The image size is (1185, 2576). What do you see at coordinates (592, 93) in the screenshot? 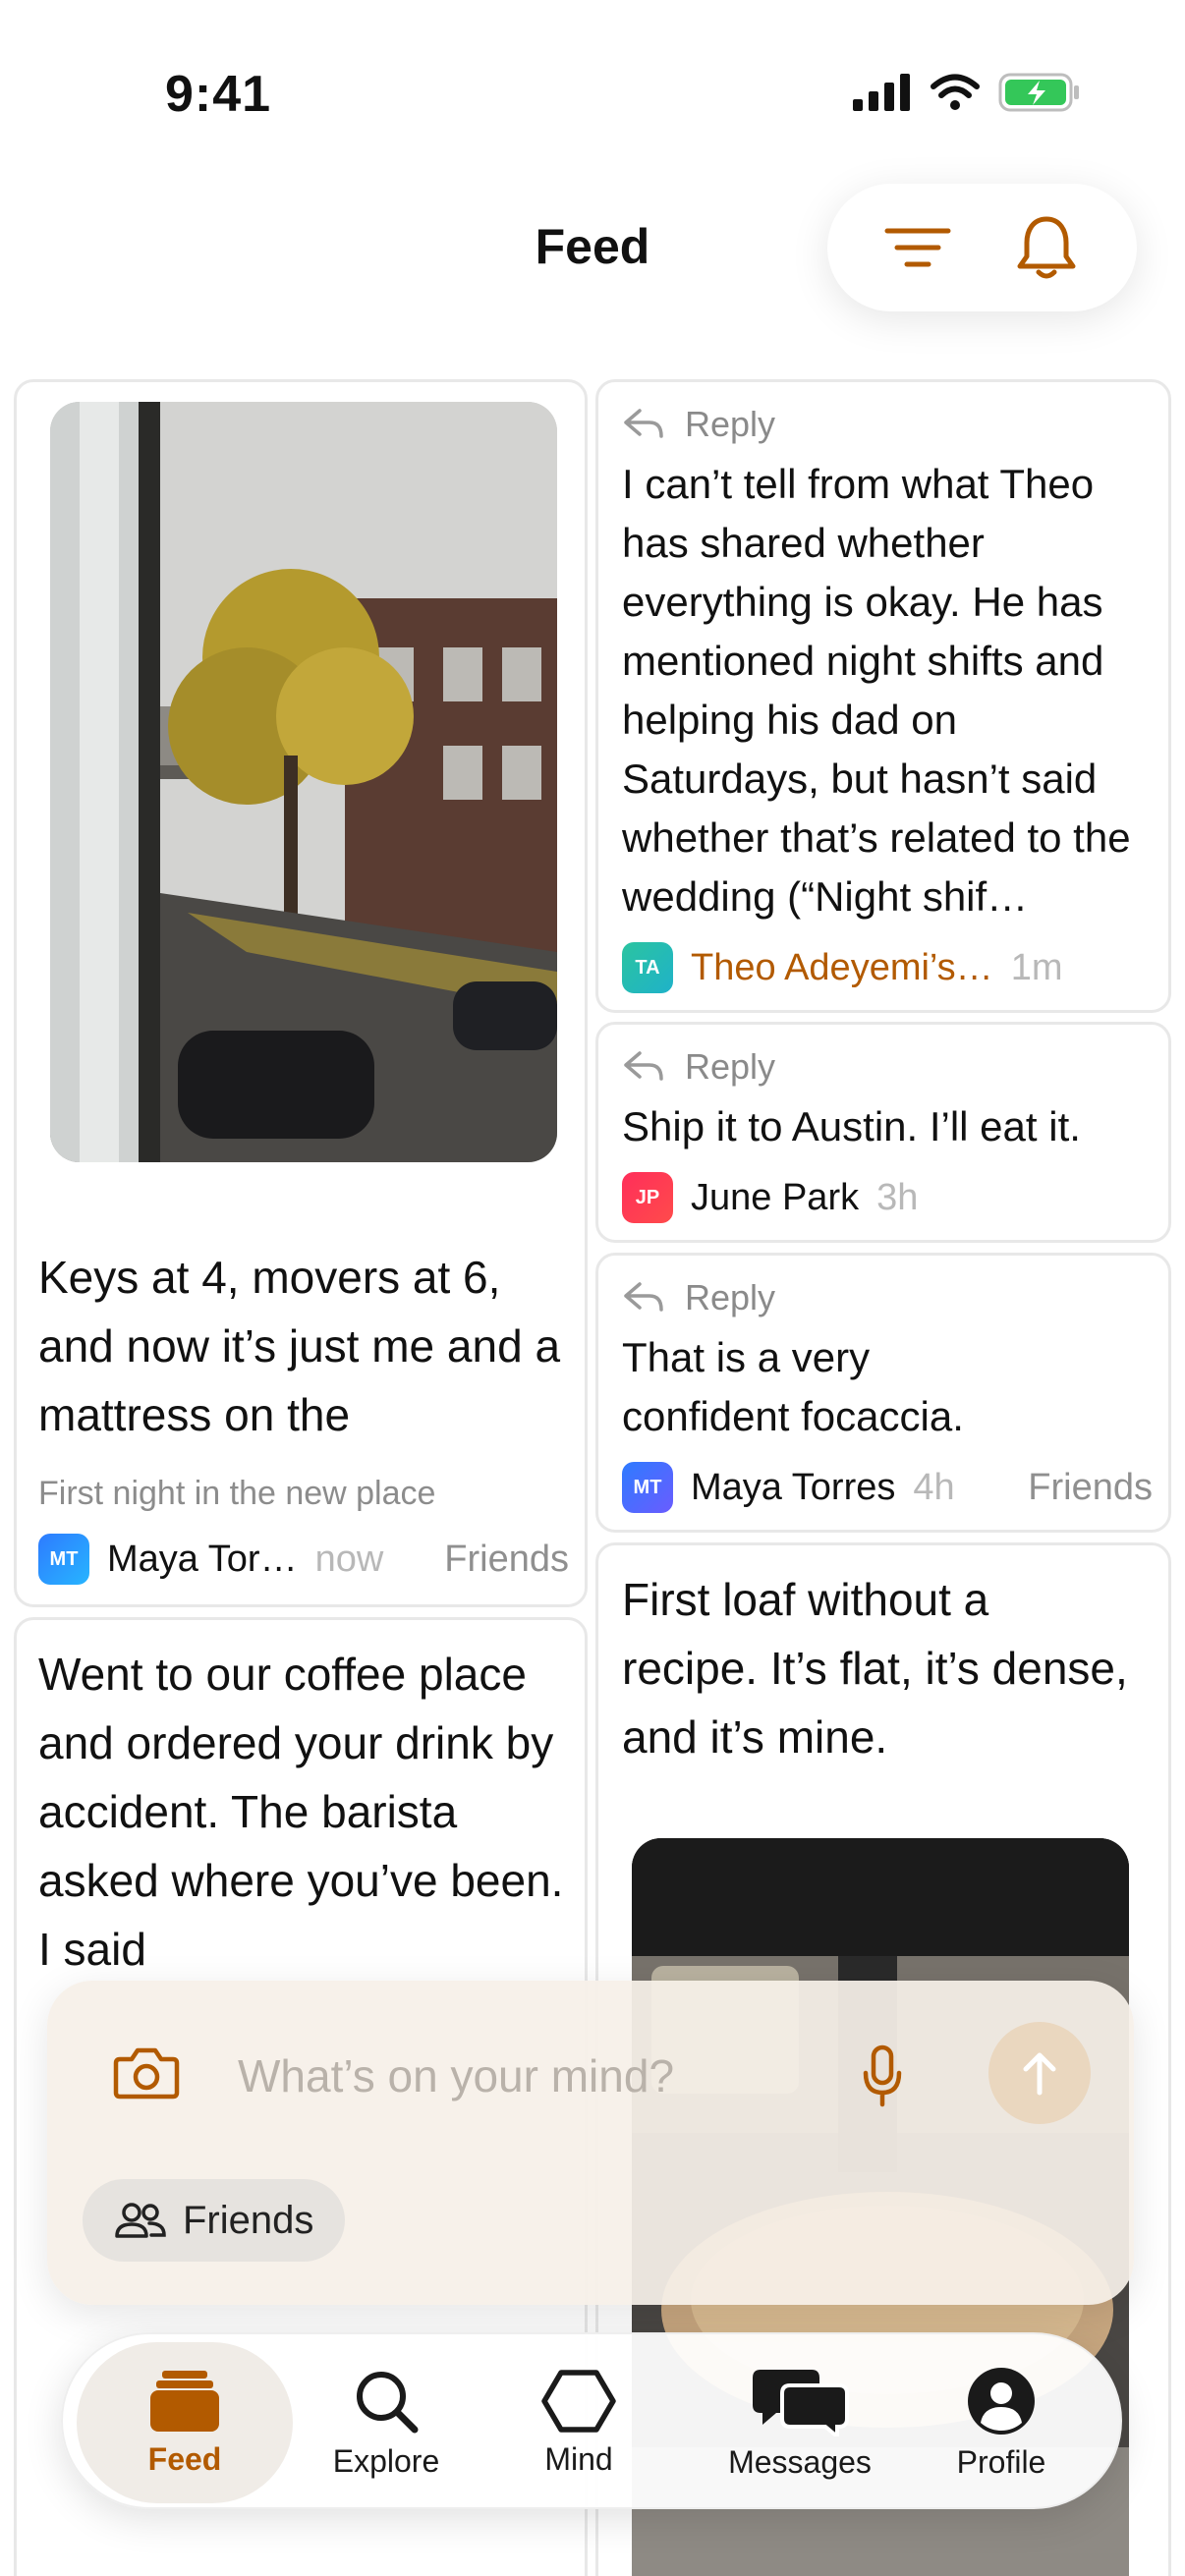
I see `status-bar: 9:41` at bounding box center [592, 93].